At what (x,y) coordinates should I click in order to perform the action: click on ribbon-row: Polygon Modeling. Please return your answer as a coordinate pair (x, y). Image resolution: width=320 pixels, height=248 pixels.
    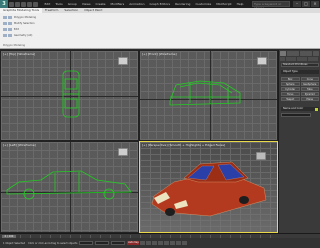
    Looking at the image, I should click on (19, 17).